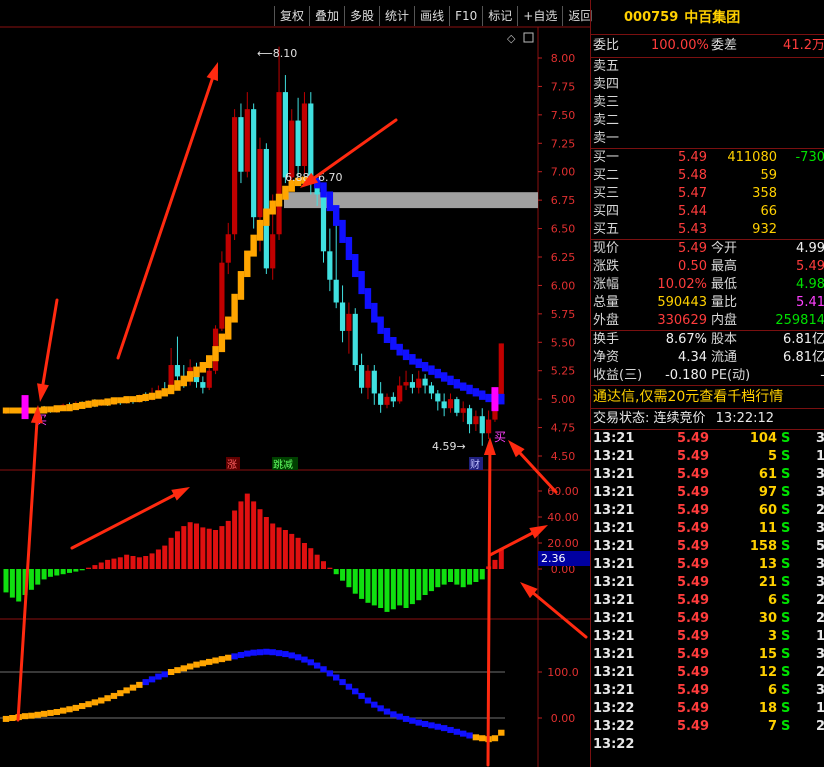 Image resolution: width=824 pixels, height=767 pixels. What do you see at coordinates (563, 172) in the screenshot?
I see `y-tick-label: 7.00` at bounding box center [563, 172].